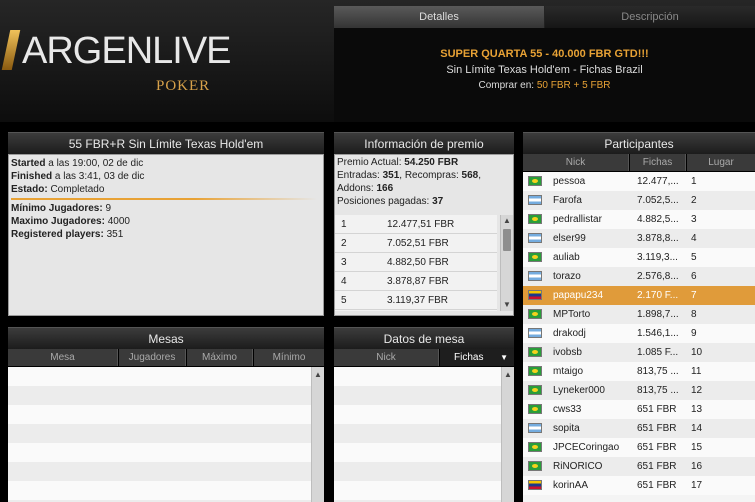 The width and height of the screenshot is (755, 502). What do you see at coordinates (159, 434) in the screenshot?
I see `tables-list` at bounding box center [159, 434].